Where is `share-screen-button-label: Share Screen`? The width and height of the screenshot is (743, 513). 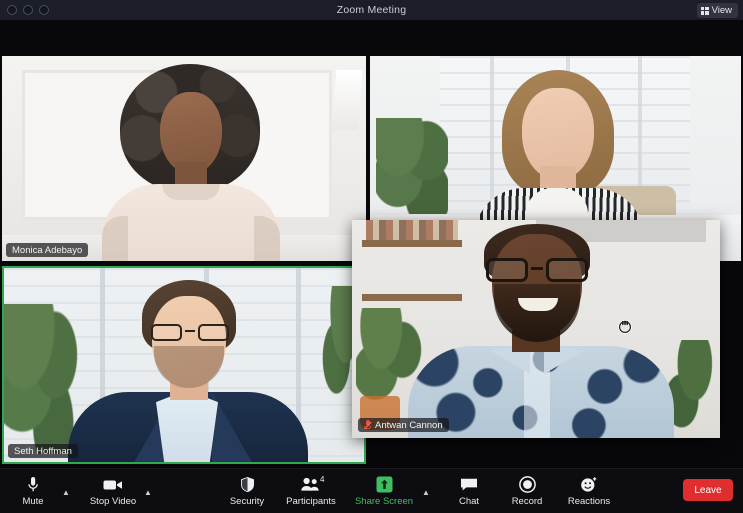
share-screen-button-label: Share Screen is located at coordinates (384, 501).